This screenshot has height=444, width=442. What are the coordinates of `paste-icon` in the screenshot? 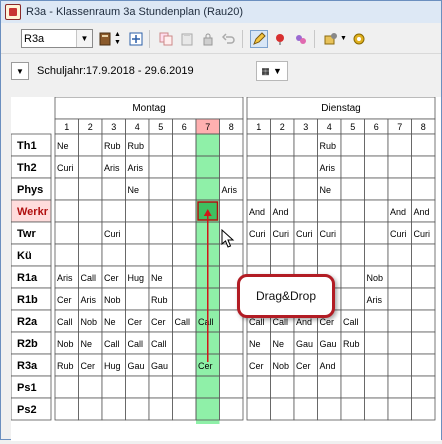 It's located at (187, 39).